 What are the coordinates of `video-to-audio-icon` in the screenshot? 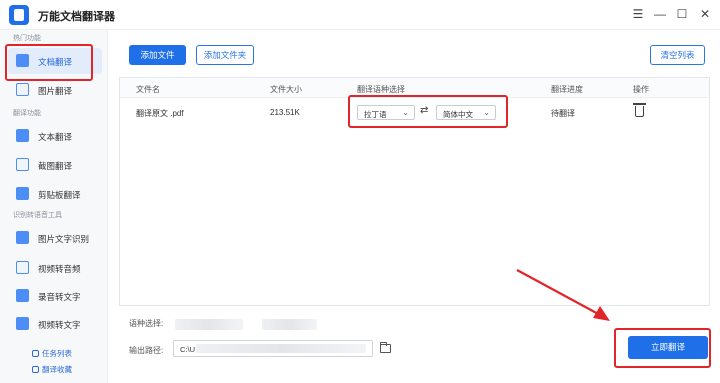 It's located at (22, 267).